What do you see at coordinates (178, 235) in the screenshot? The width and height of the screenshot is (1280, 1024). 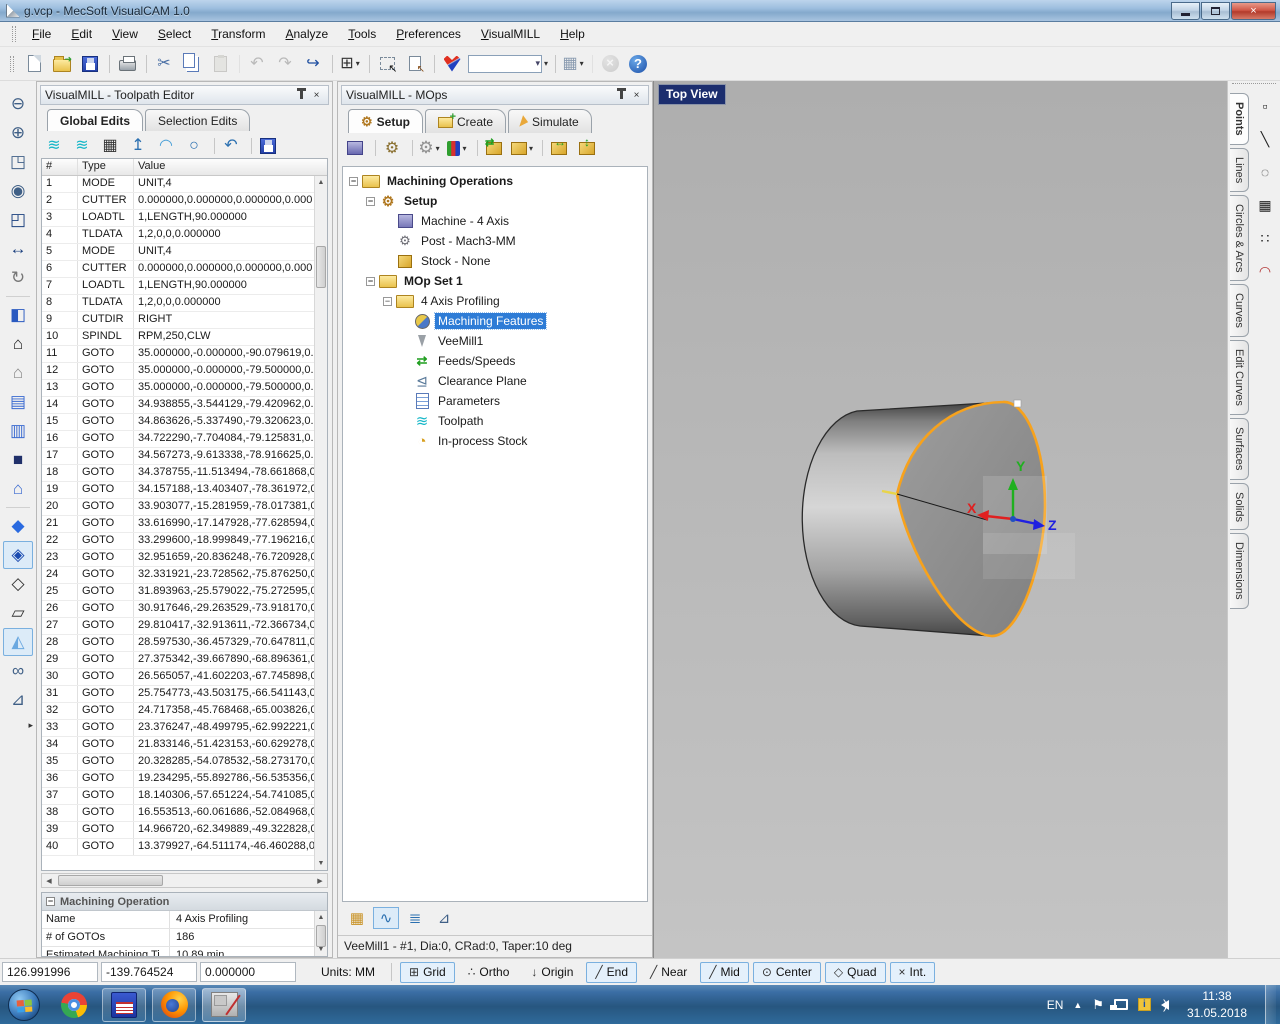 I see `table-row: 4 TLDATA 1,2,0,0,0.000000` at bounding box center [178, 235].